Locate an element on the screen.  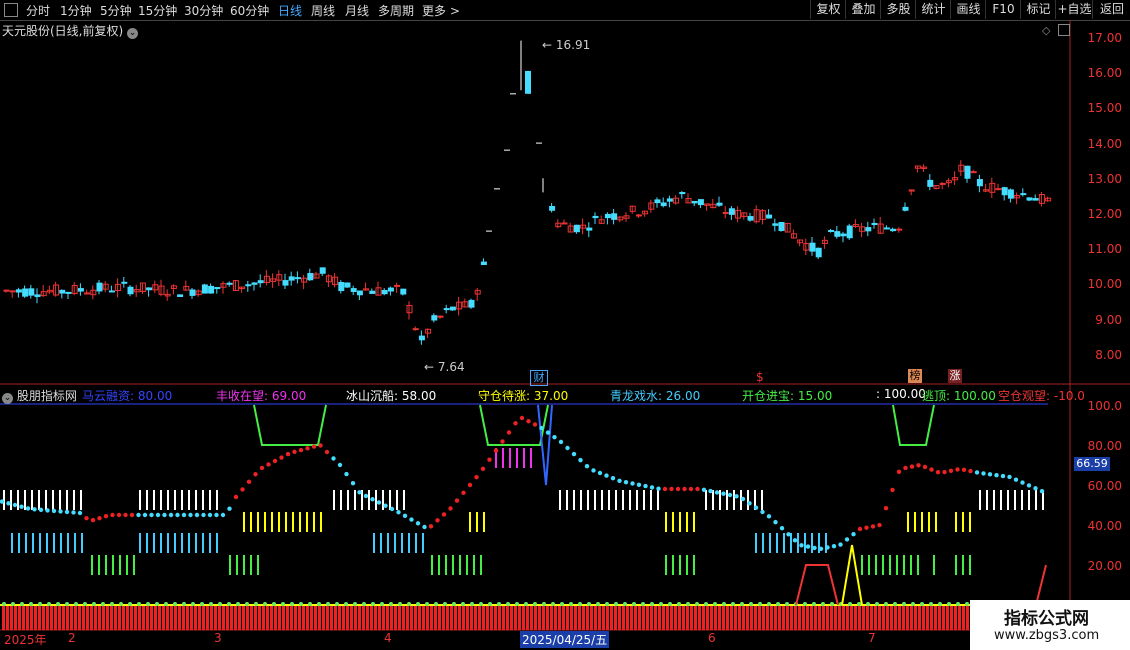
period-tab-1: 1分钟 is located at coordinates (76, 10).